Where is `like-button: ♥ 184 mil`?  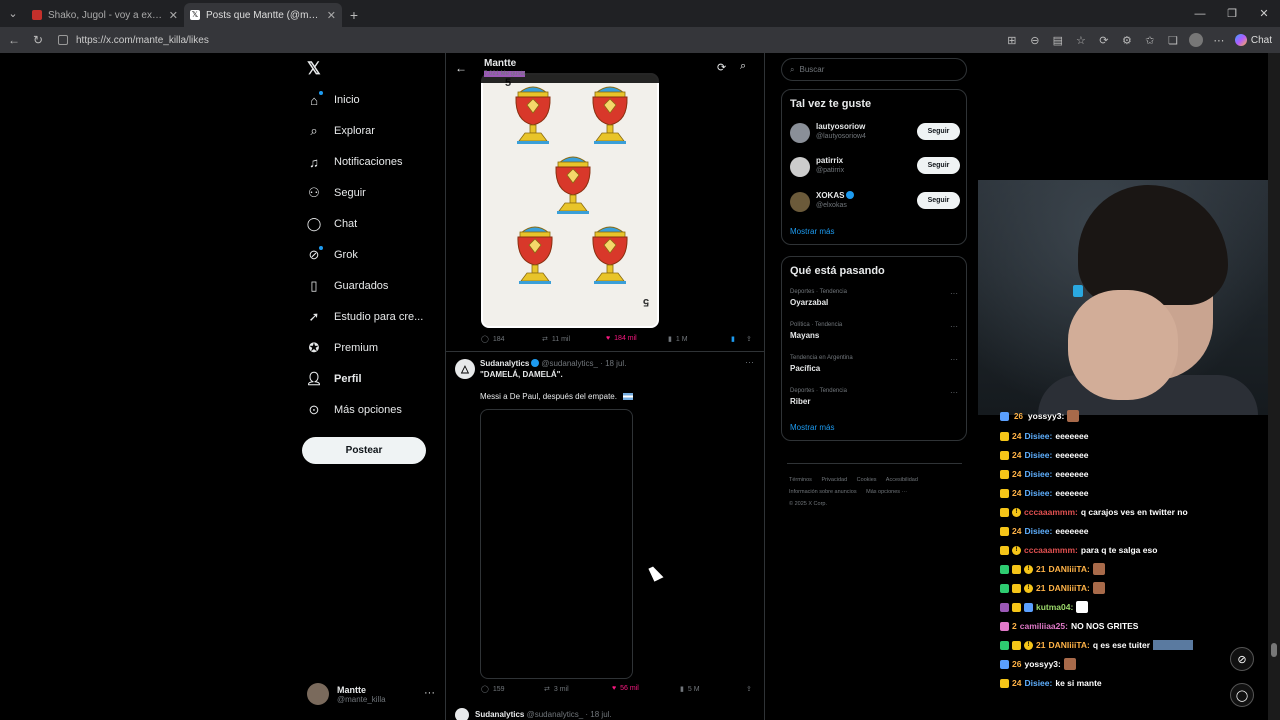 like-button: ♥ 184 mil is located at coordinates (621, 338).